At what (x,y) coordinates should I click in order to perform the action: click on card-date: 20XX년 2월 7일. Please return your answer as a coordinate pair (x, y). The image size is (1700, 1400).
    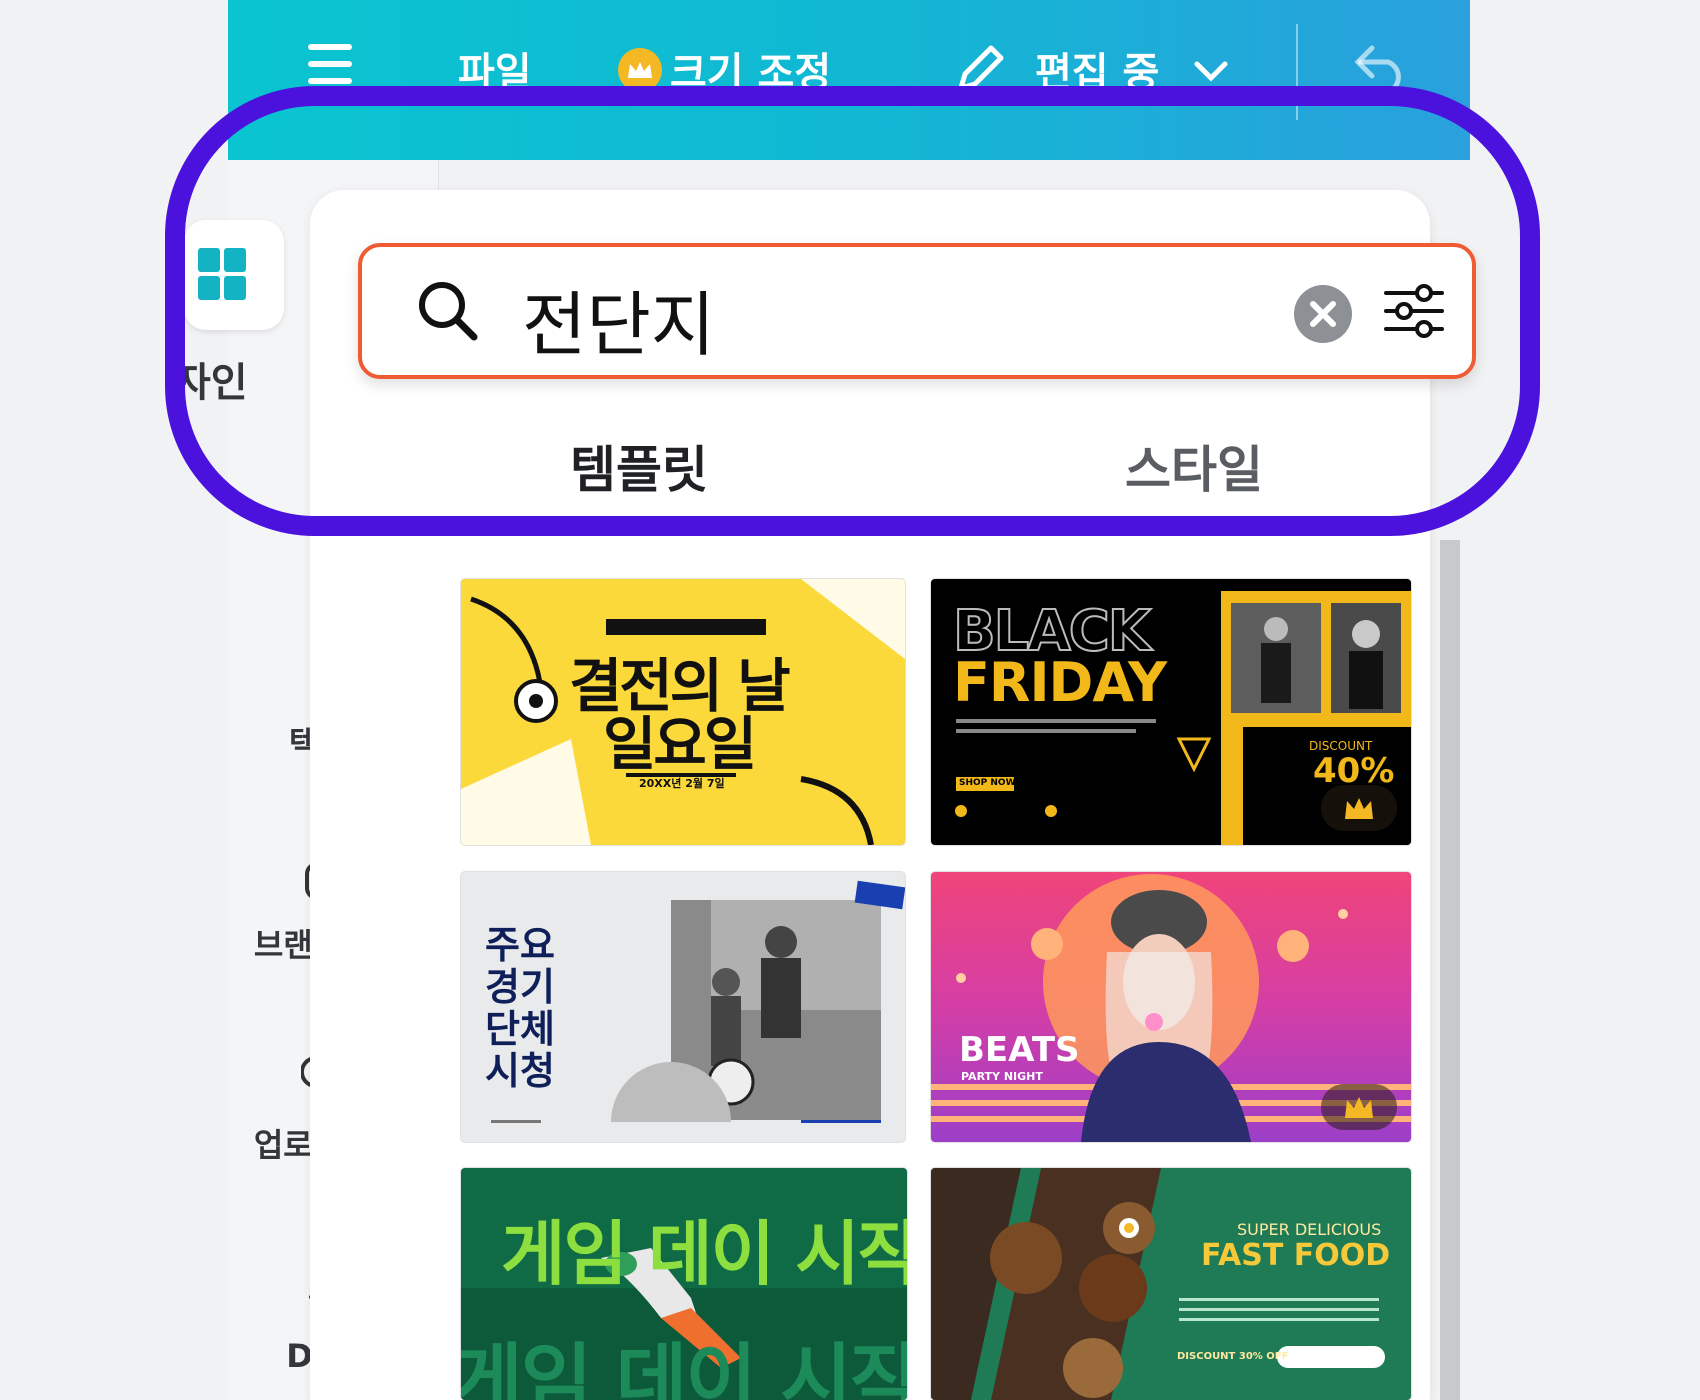
    Looking at the image, I should click on (682, 783).